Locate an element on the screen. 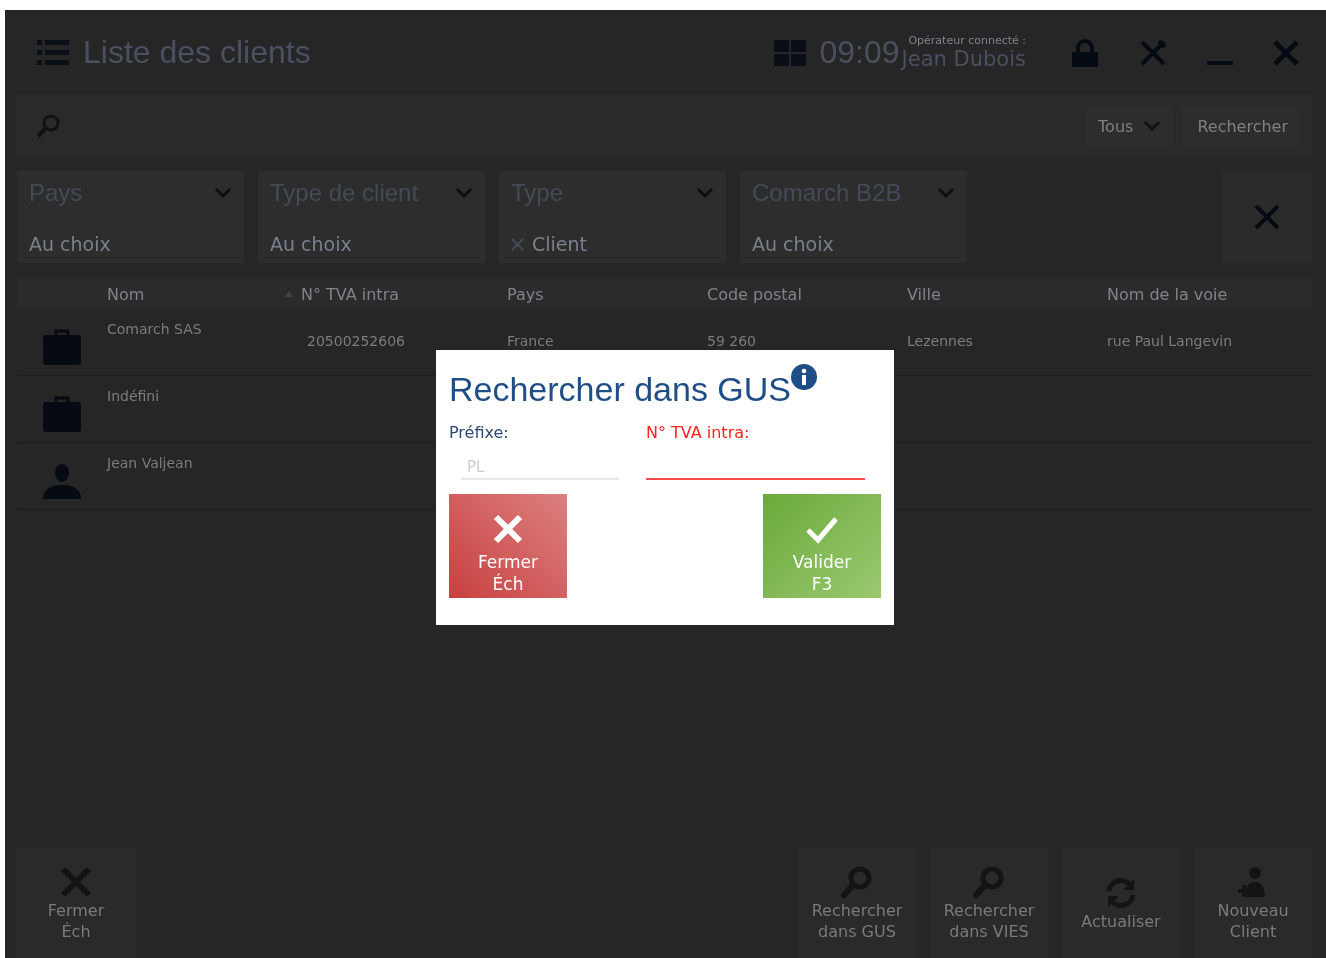 The height and width of the screenshot is (958, 1326). sort-arrow-icon is located at coordinates (289, 294).